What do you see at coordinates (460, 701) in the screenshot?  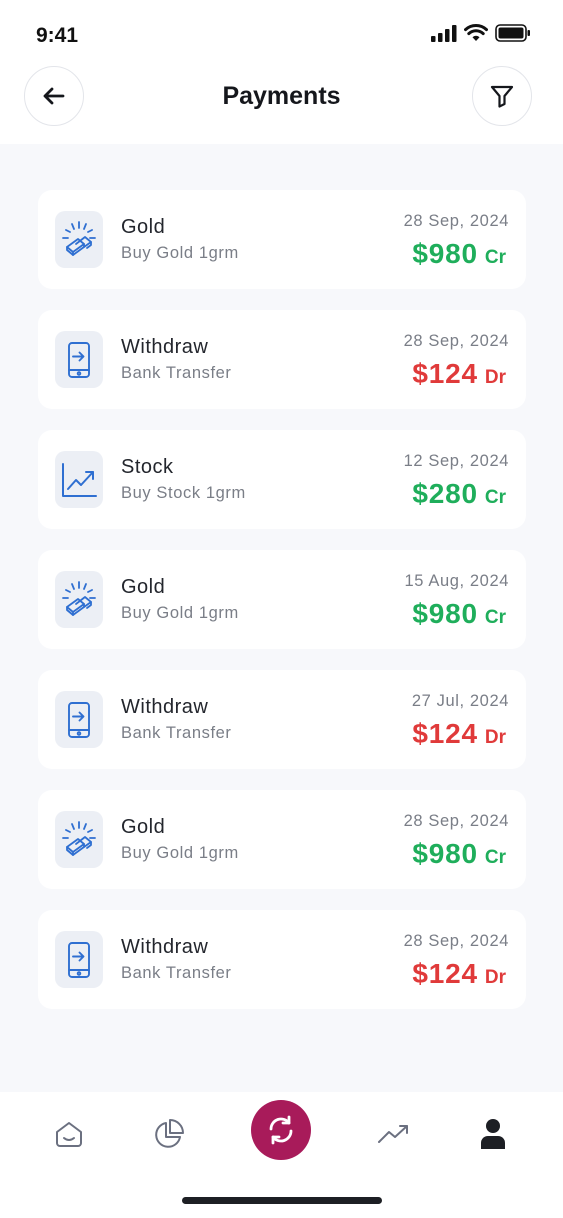 I see `transaction-date: 27 Jul, 2024` at bounding box center [460, 701].